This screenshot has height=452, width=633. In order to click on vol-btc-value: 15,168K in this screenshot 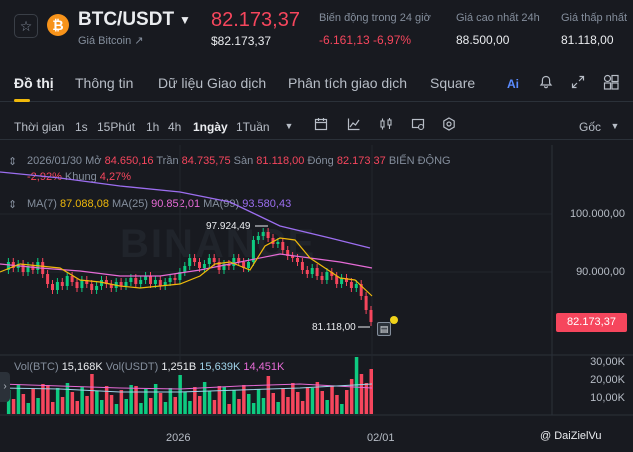, I will do `click(82, 367)`.